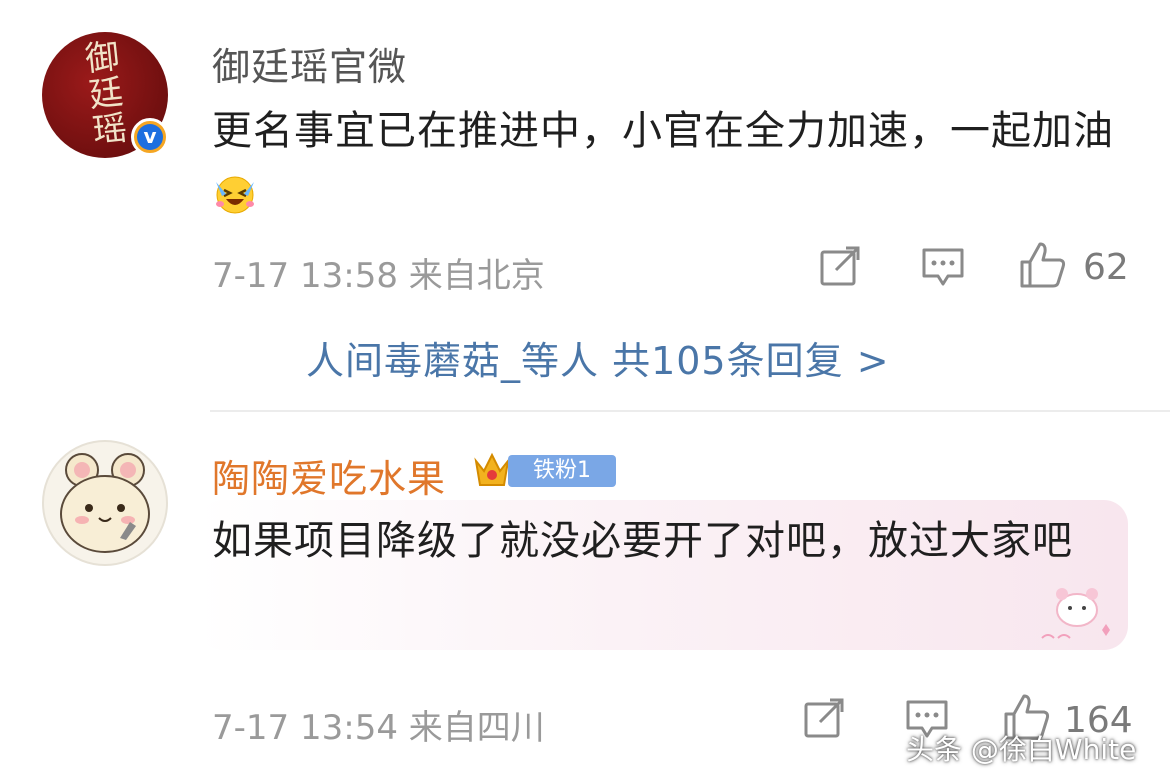 This screenshot has width=1170, height=782. What do you see at coordinates (150, 137) in the screenshot?
I see `verified-badge-icon: v` at bounding box center [150, 137].